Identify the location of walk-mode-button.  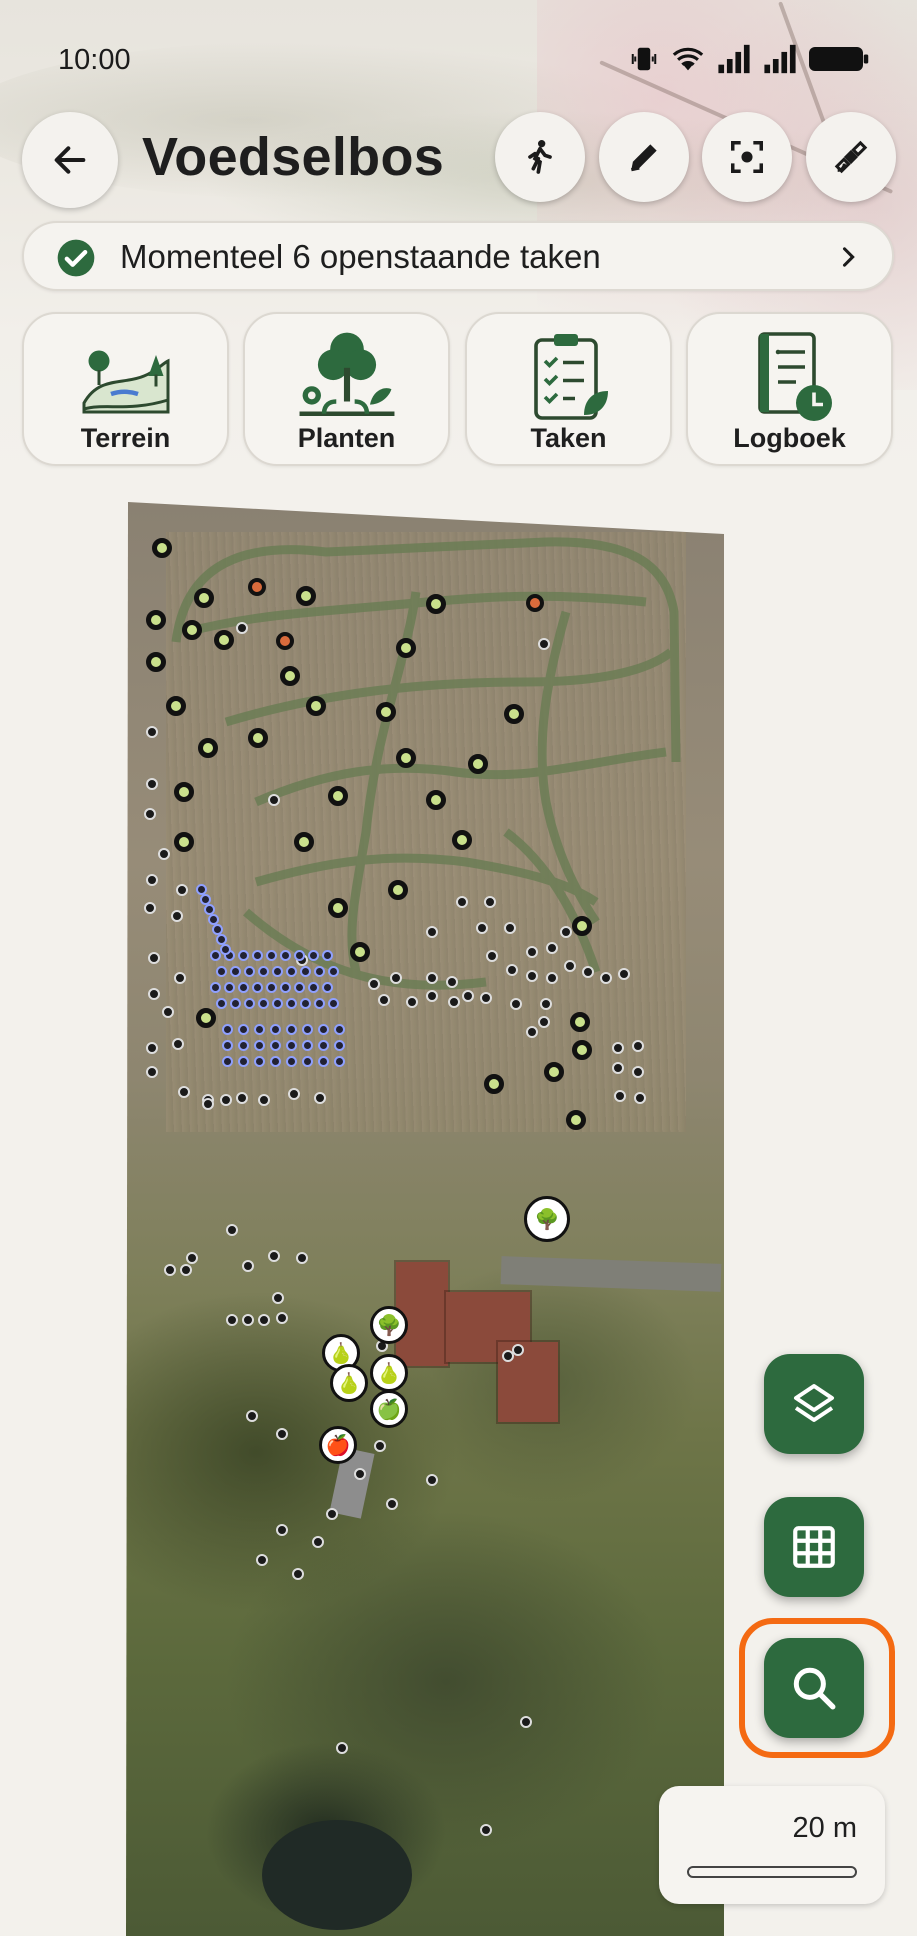
(540, 157).